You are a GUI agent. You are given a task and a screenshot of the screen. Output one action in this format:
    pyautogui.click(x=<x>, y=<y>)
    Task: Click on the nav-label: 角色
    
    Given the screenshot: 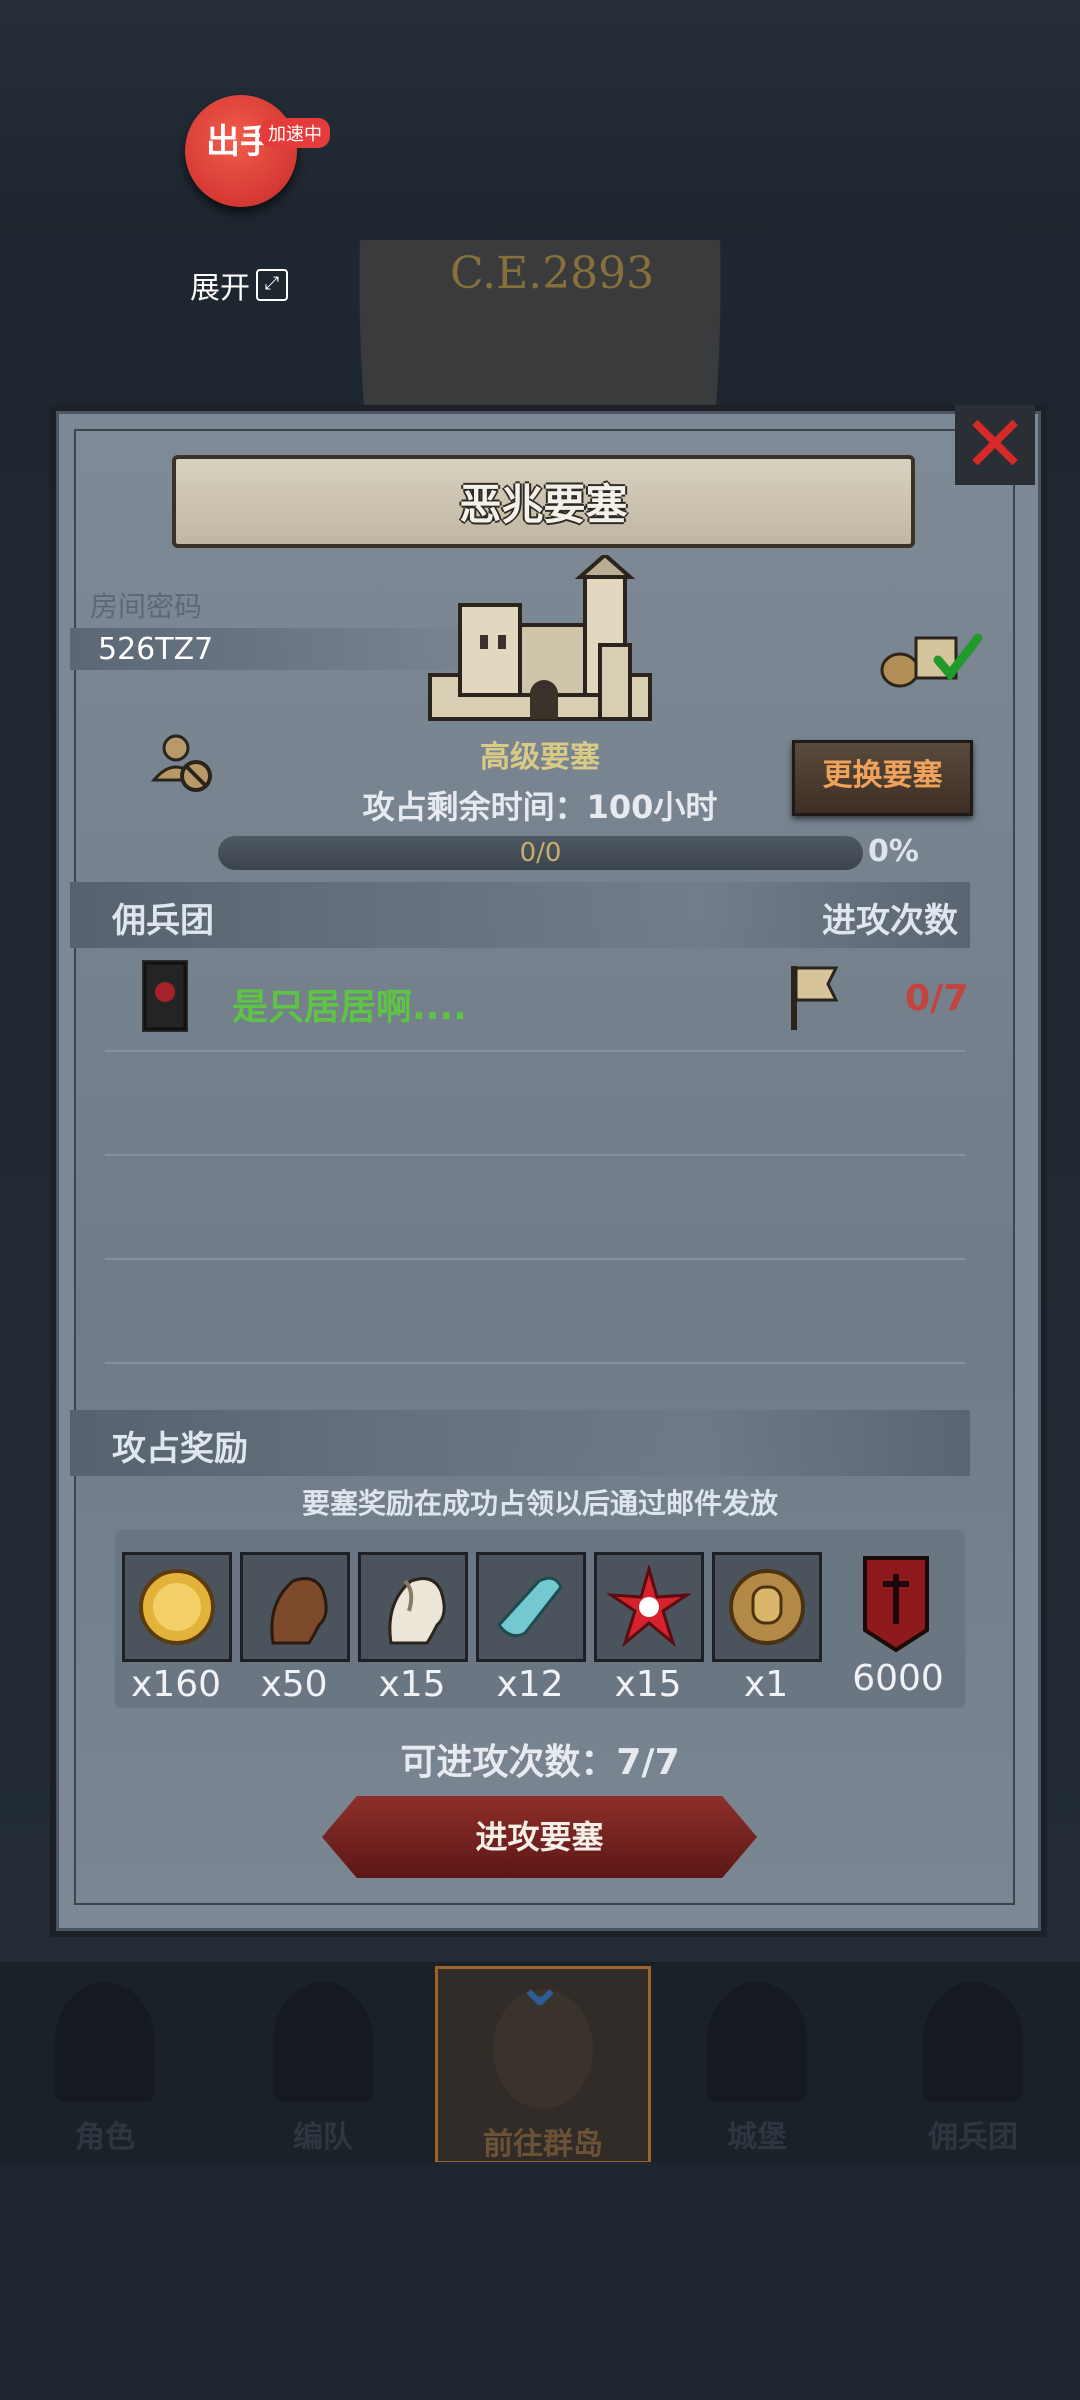 What is the action you would take?
    pyautogui.click(x=105, y=2137)
    